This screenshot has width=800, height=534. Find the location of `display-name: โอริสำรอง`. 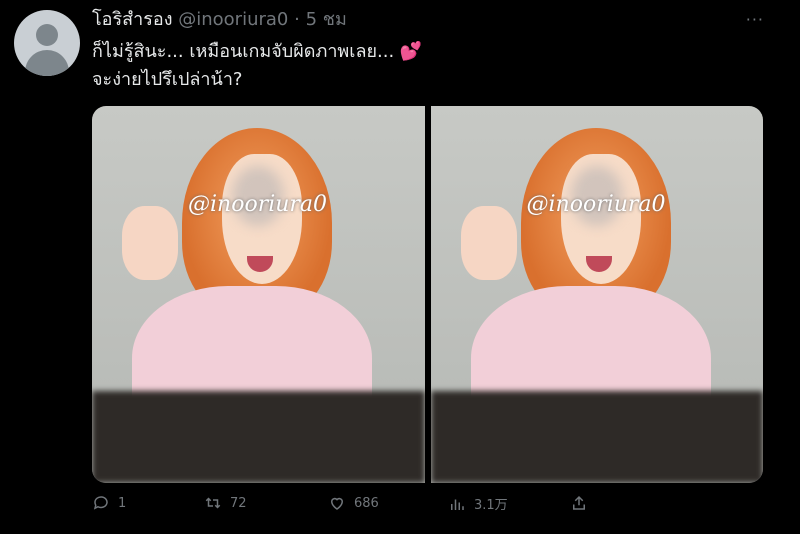

display-name: โอริสำรอง is located at coordinates (132, 19).